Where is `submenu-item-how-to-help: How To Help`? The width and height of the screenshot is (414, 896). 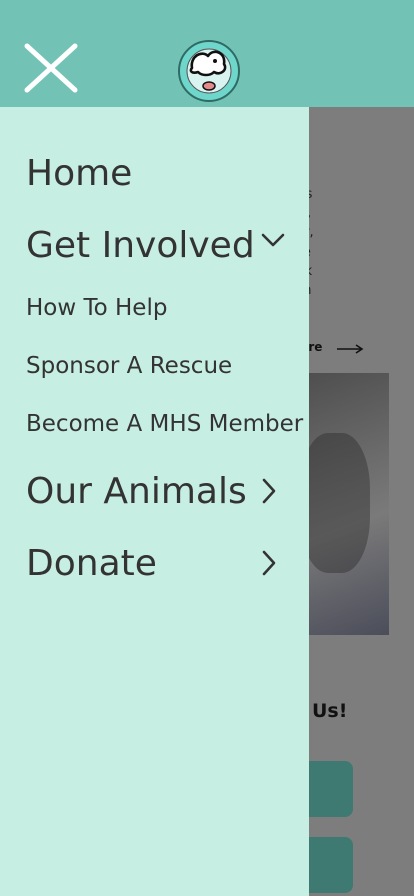
submenu-item-how-to-help: How To Help is located at coordinates (96, 308).